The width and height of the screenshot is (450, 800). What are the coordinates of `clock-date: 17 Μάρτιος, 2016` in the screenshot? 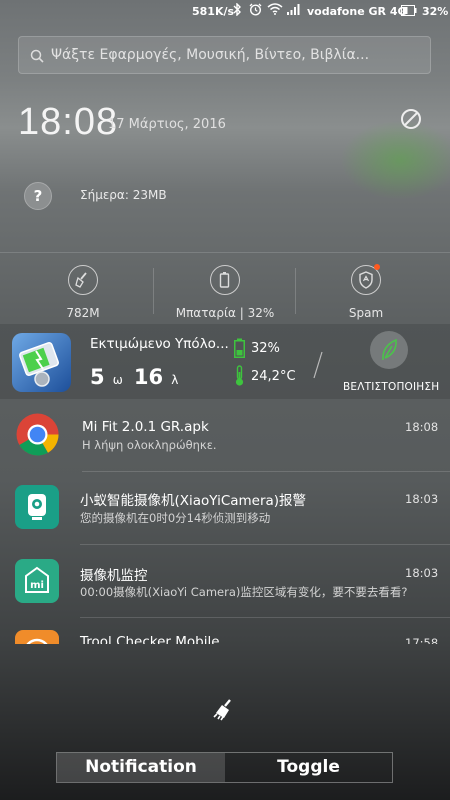 It's located at (167, 124).